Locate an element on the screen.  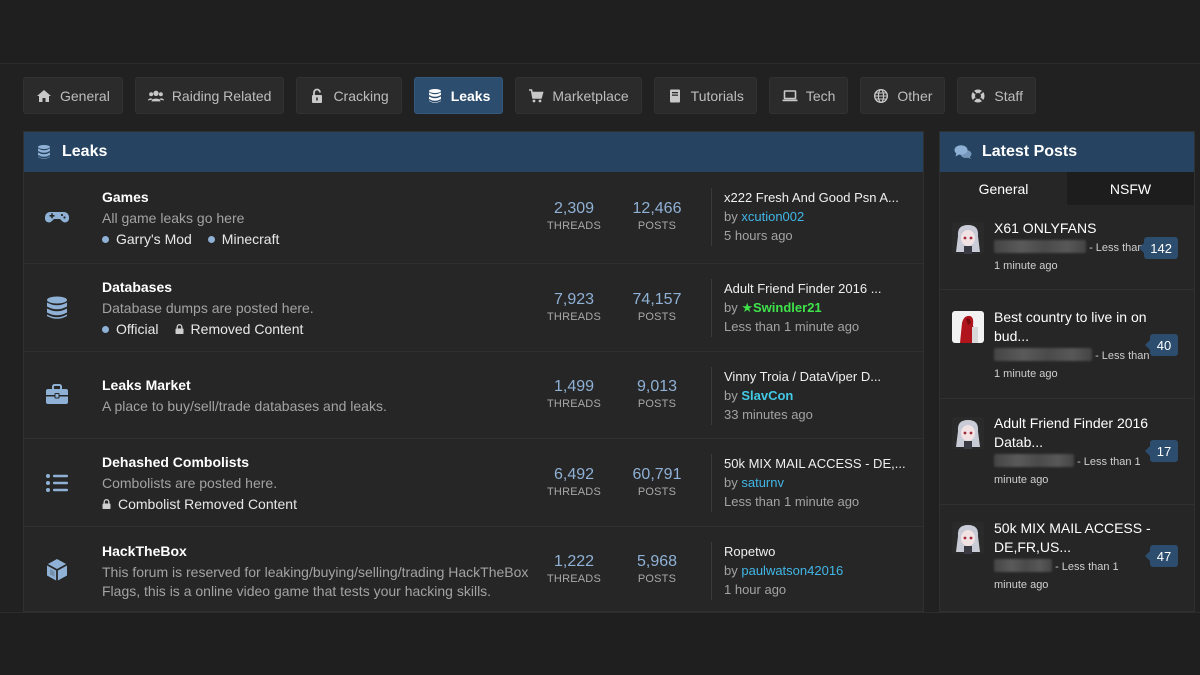
threads-stat: 1,222 THREADS is located at coordinates (574, 569).